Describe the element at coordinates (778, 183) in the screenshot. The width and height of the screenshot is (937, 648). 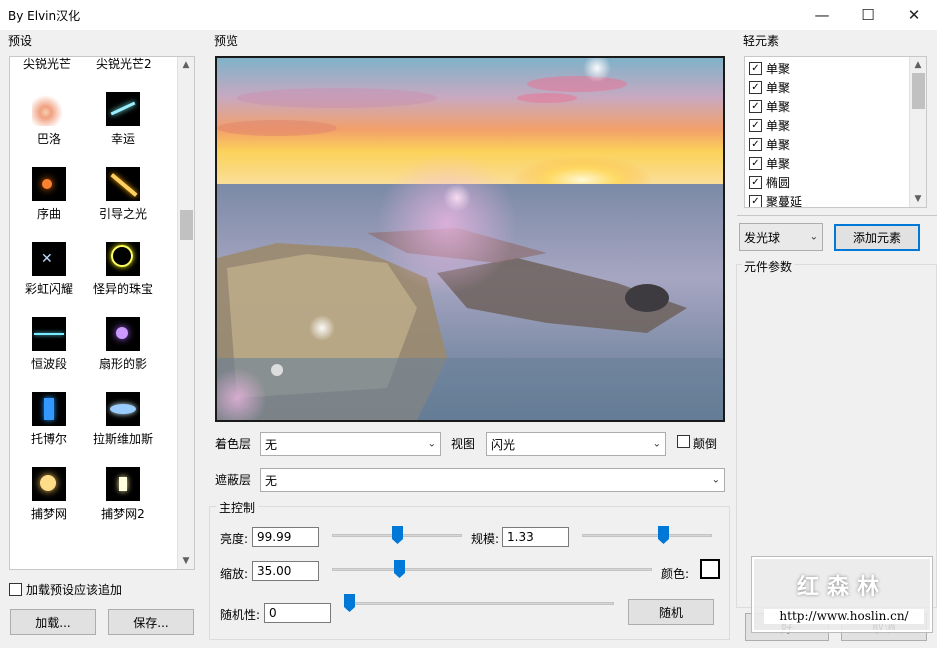
I see `element-label: 椭圆` at that location.